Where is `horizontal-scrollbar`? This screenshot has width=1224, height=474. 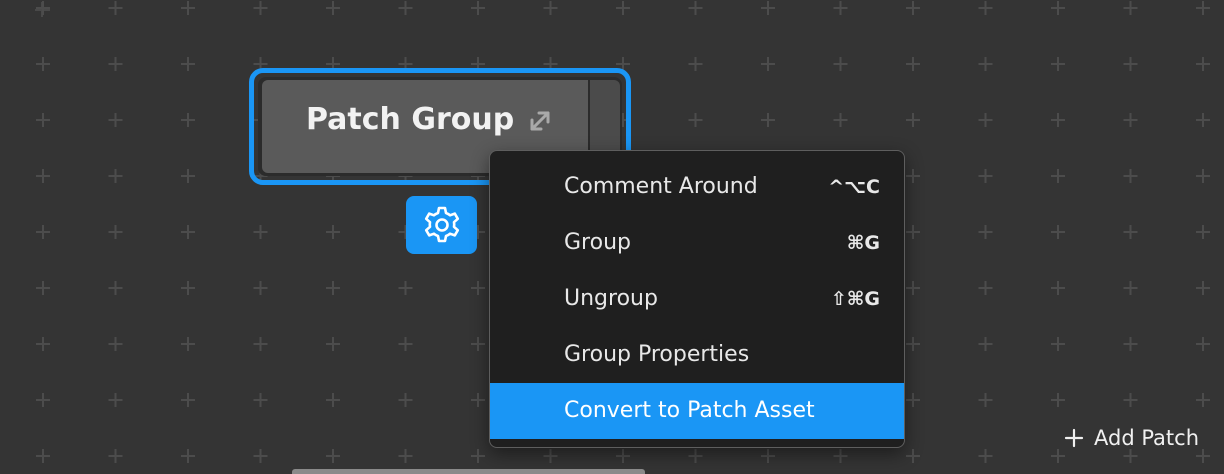
horizontal-scrollbar is located at coordinates (468, 471).